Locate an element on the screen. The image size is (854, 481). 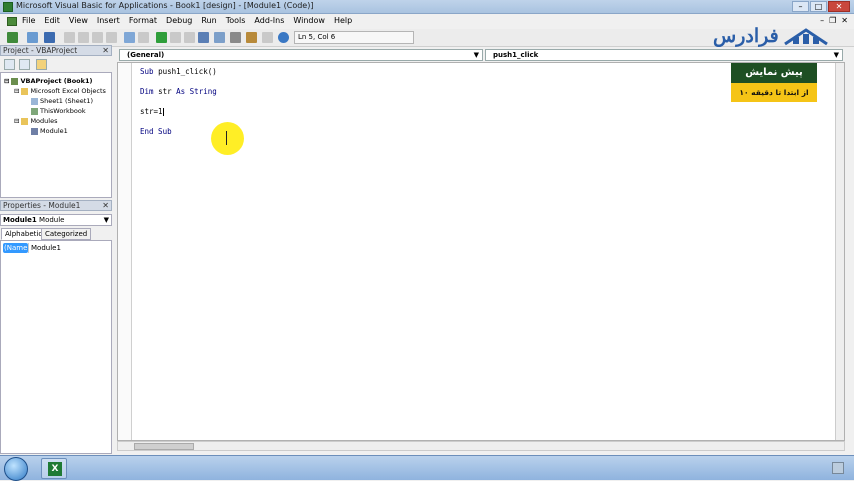
menu-edit: Edit is located at coordinates (52, 20).